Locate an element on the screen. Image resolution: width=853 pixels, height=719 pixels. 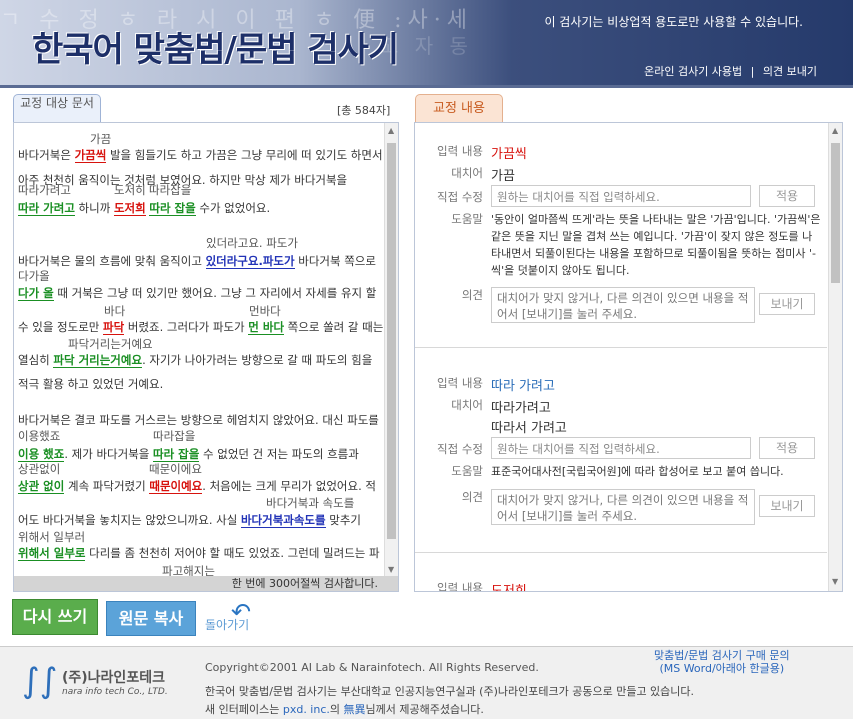
plain-text: 수 있을 정도로만 is located at coordinates (61, 327).